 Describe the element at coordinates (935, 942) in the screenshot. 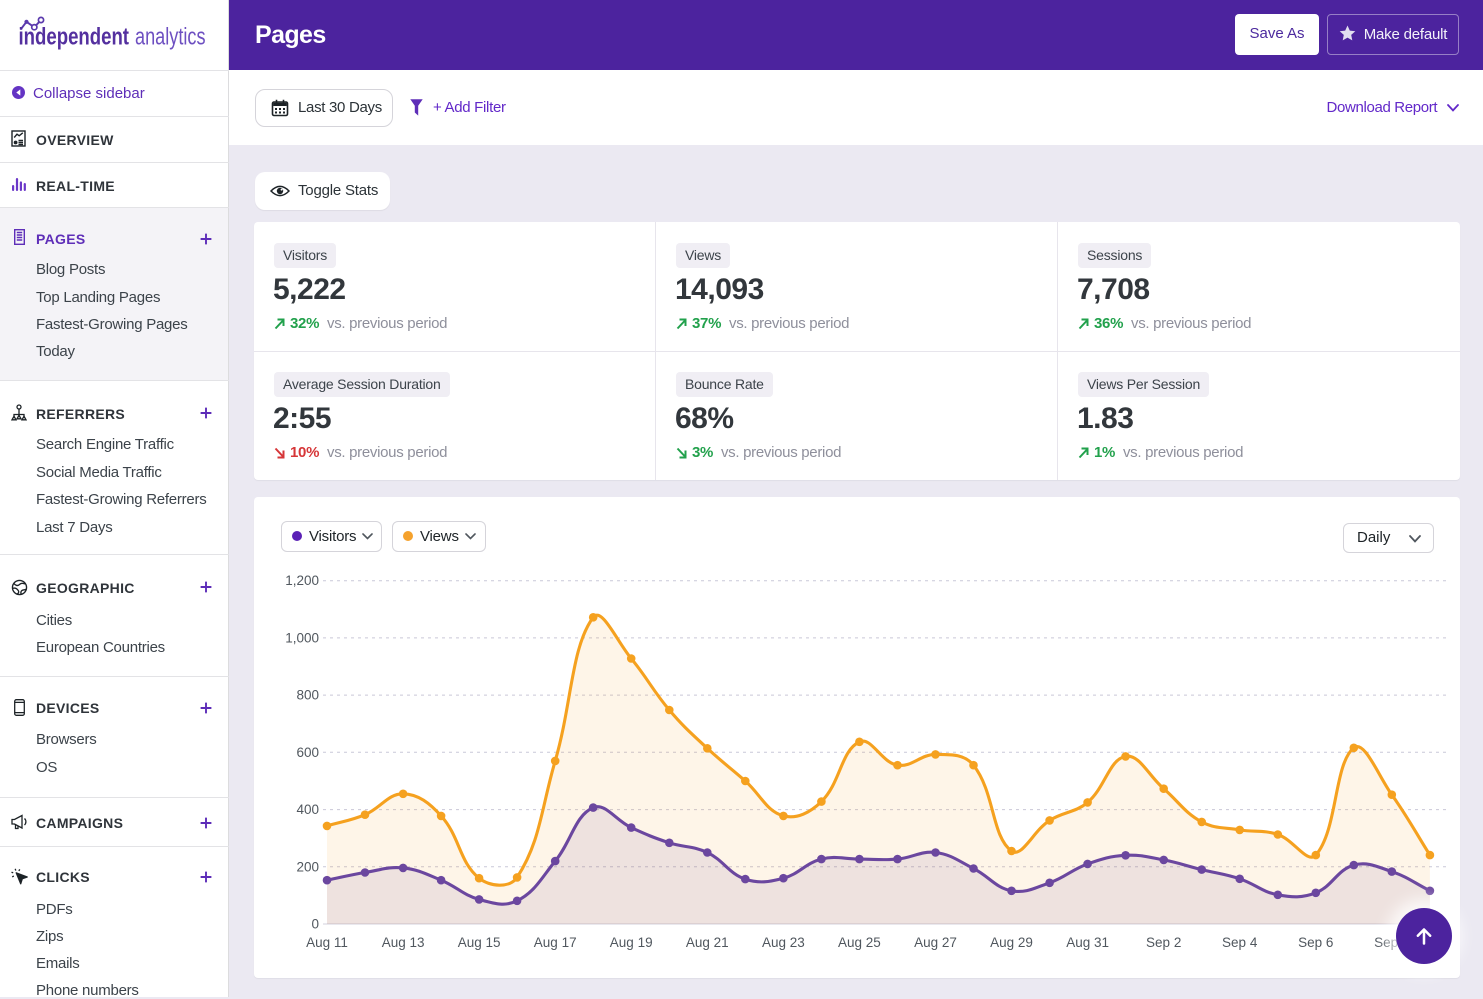

I see `svg-text: Aug 27` at that location.